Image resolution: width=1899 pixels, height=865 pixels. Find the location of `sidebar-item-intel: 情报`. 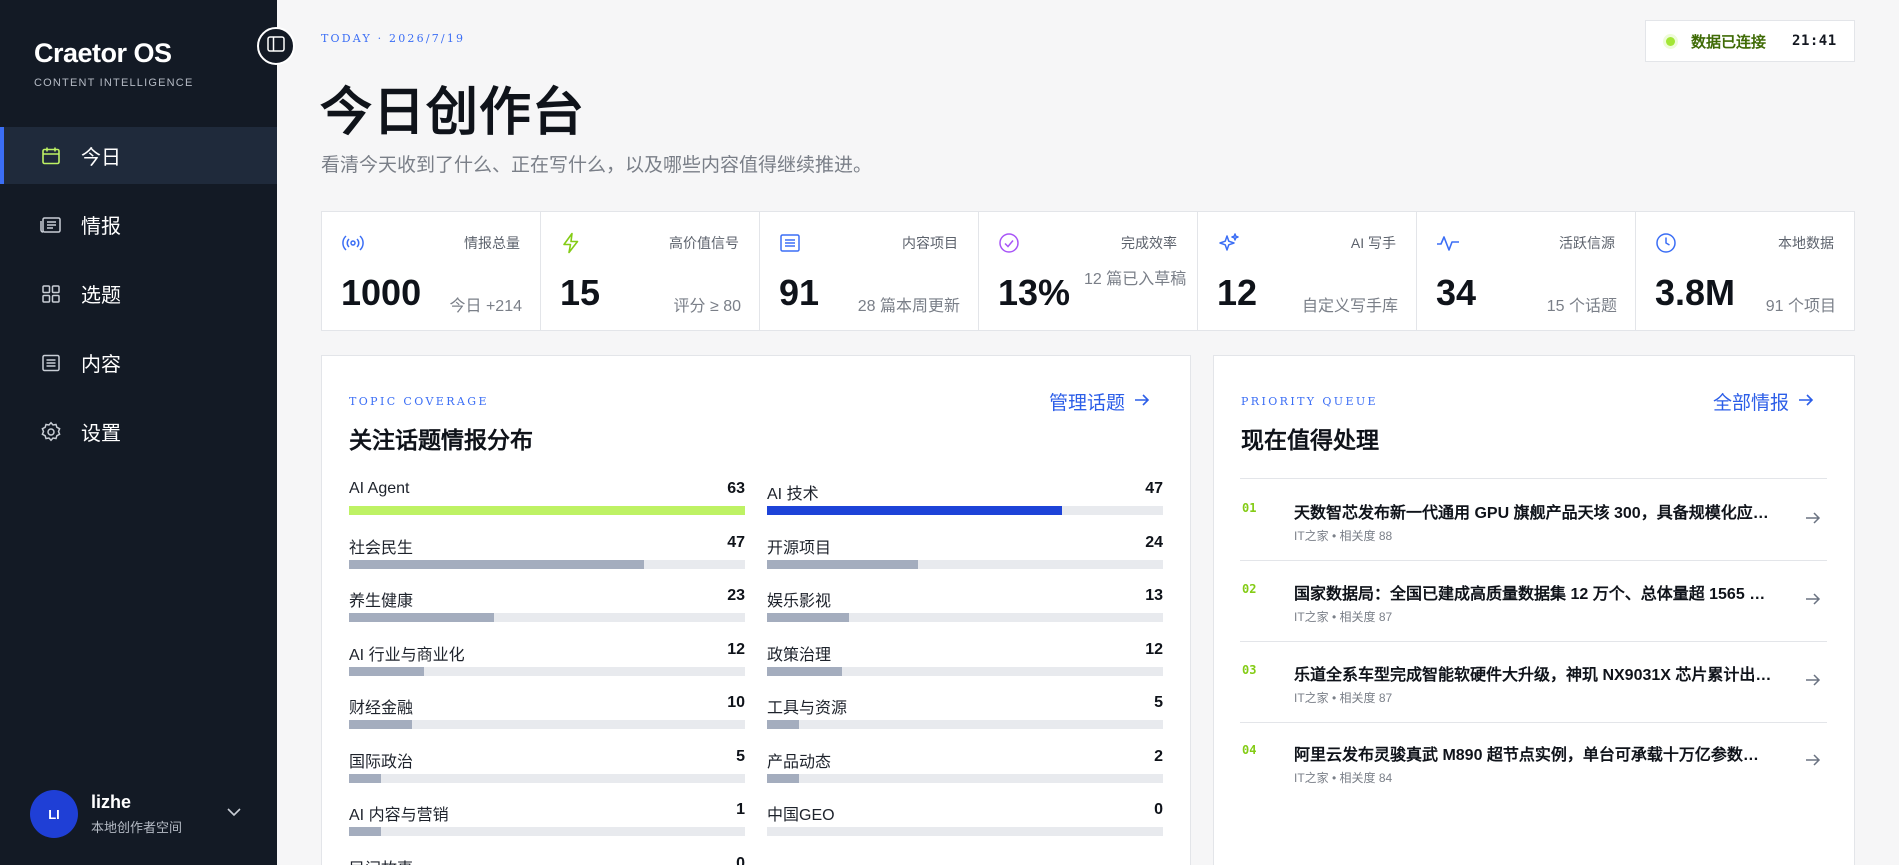

sidebar-item-intel: 情报 is located at coordinates (138, 224).